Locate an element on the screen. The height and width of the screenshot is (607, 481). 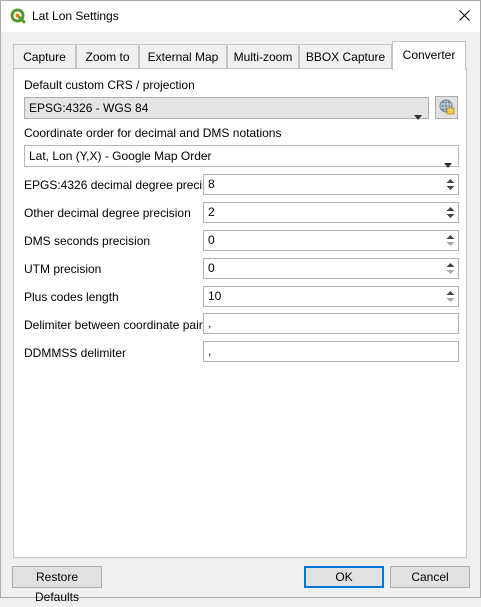
qgis-logo-icon is located at coordinates (18, 16).